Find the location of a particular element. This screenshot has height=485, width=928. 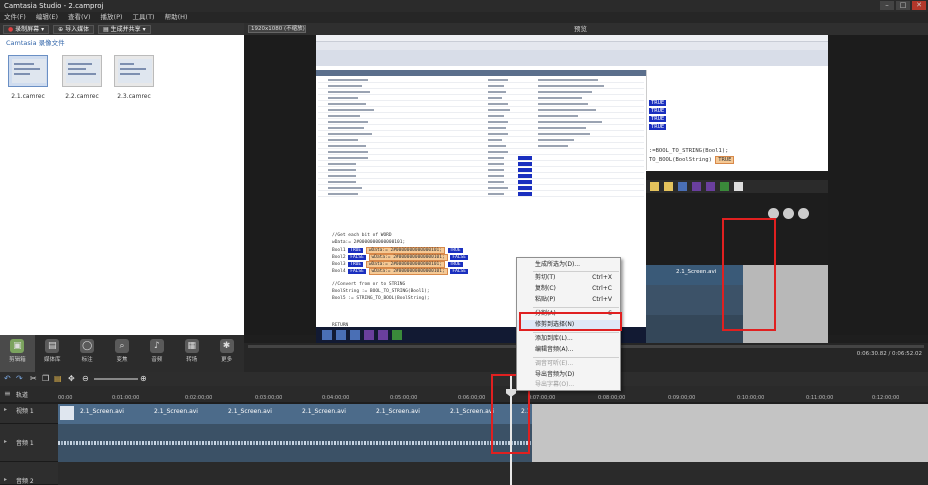

more-icon: ✱ is located at coordinates (226, 346).